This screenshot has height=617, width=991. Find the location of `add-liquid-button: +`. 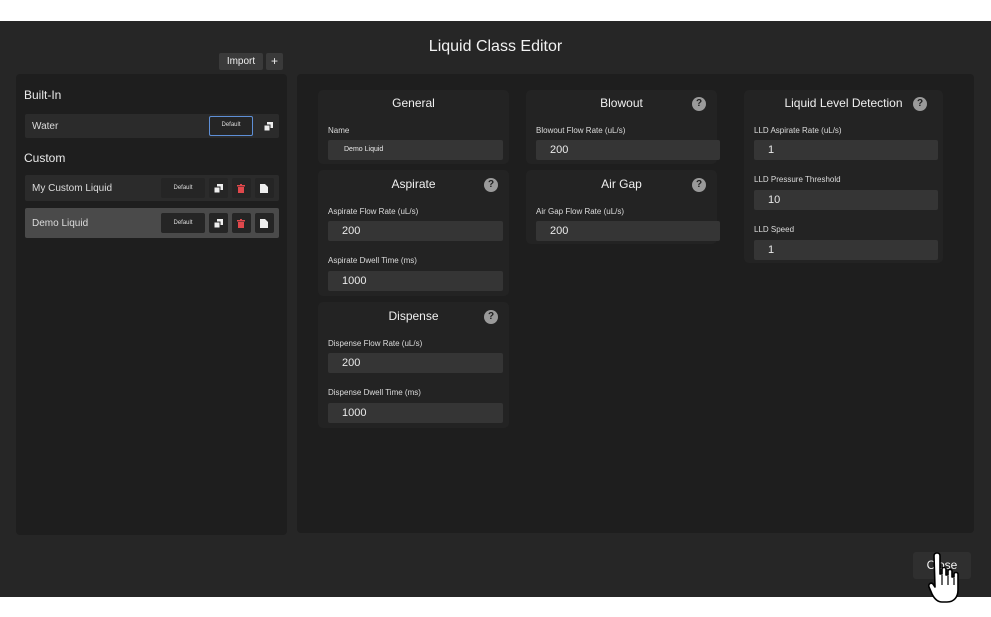

add-liquid-button: + is located at coordinates (274, 61).